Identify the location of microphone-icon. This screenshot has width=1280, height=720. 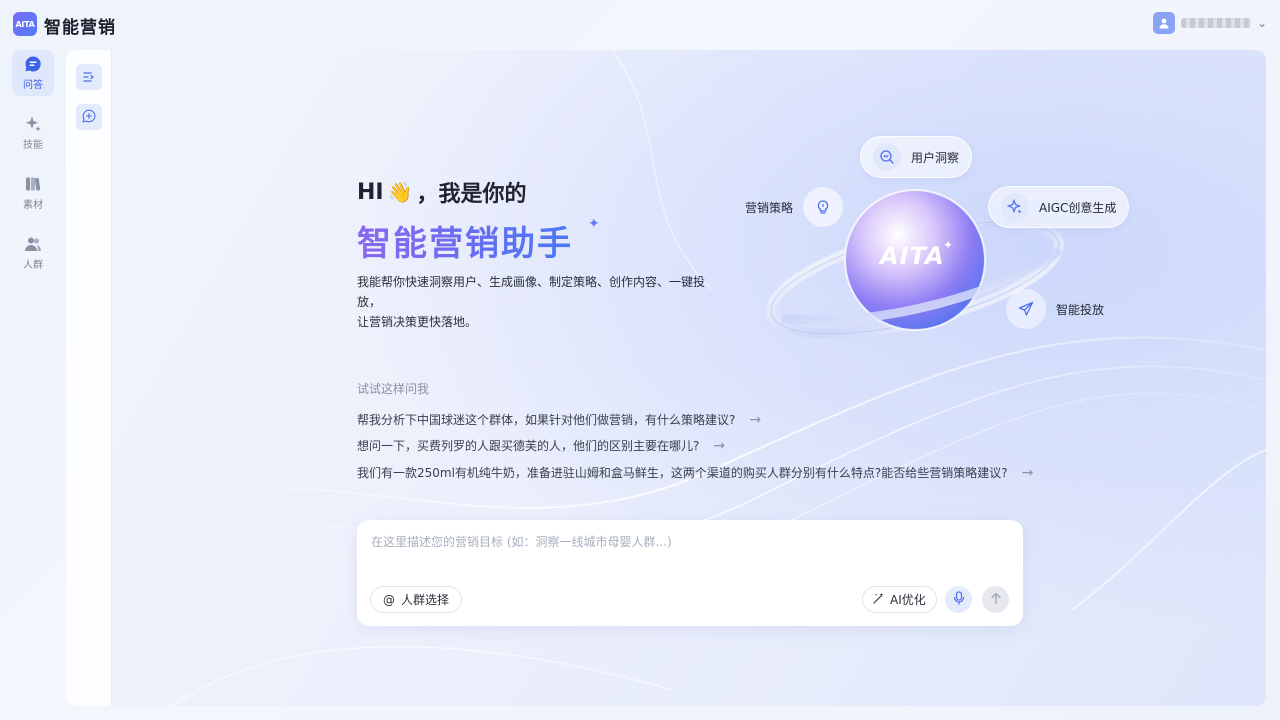
(959, 599).